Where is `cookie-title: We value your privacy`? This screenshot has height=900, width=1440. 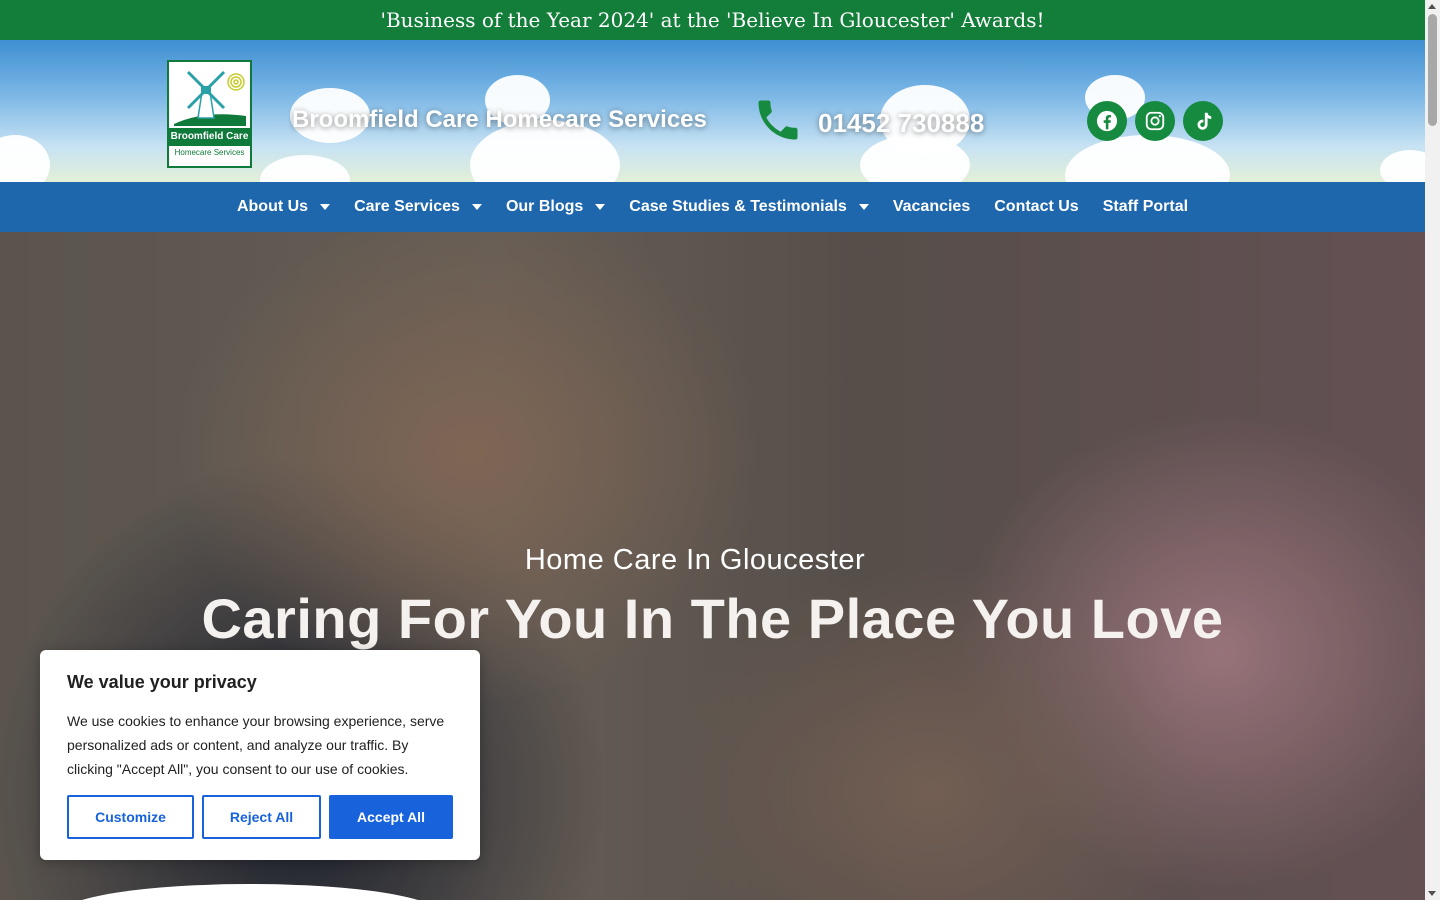
cookie-title: We value your privacy is located at coordinates (162, 682).